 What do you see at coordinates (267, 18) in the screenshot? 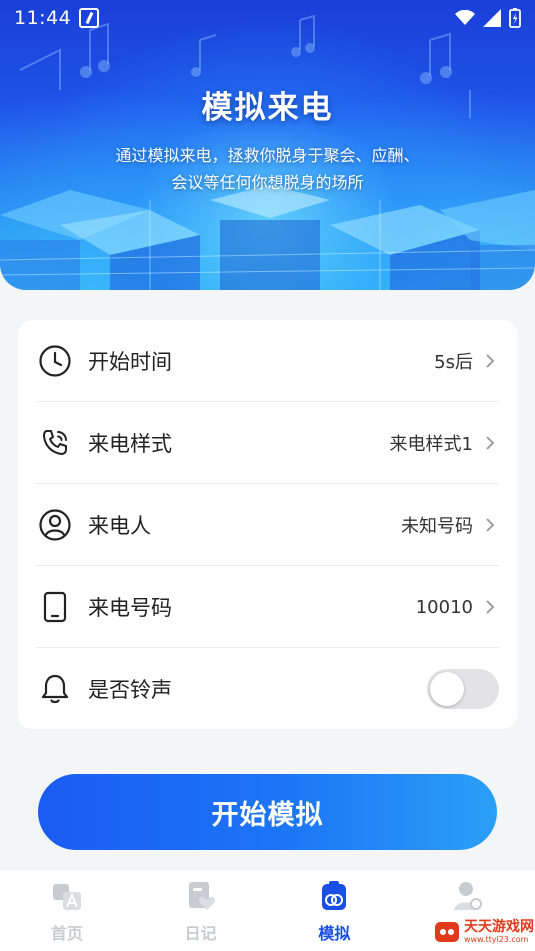
I see `status-bar: 11:44` at bounding box center [267, 18].